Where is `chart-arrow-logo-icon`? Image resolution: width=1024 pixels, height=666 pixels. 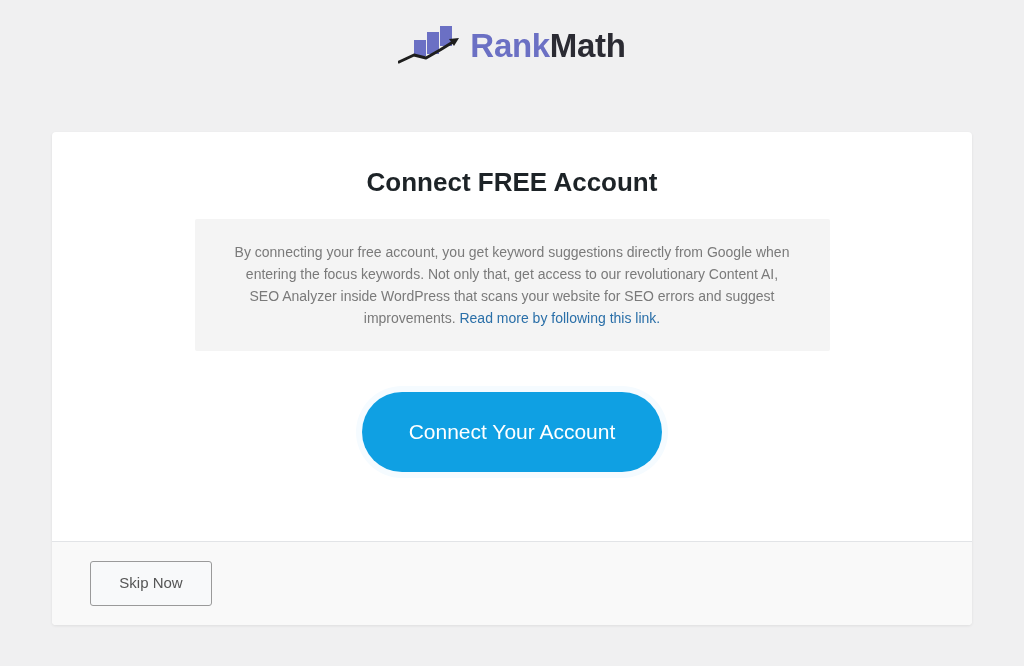
chart-arrow-logo-icon is located at coordinates (429, 45).